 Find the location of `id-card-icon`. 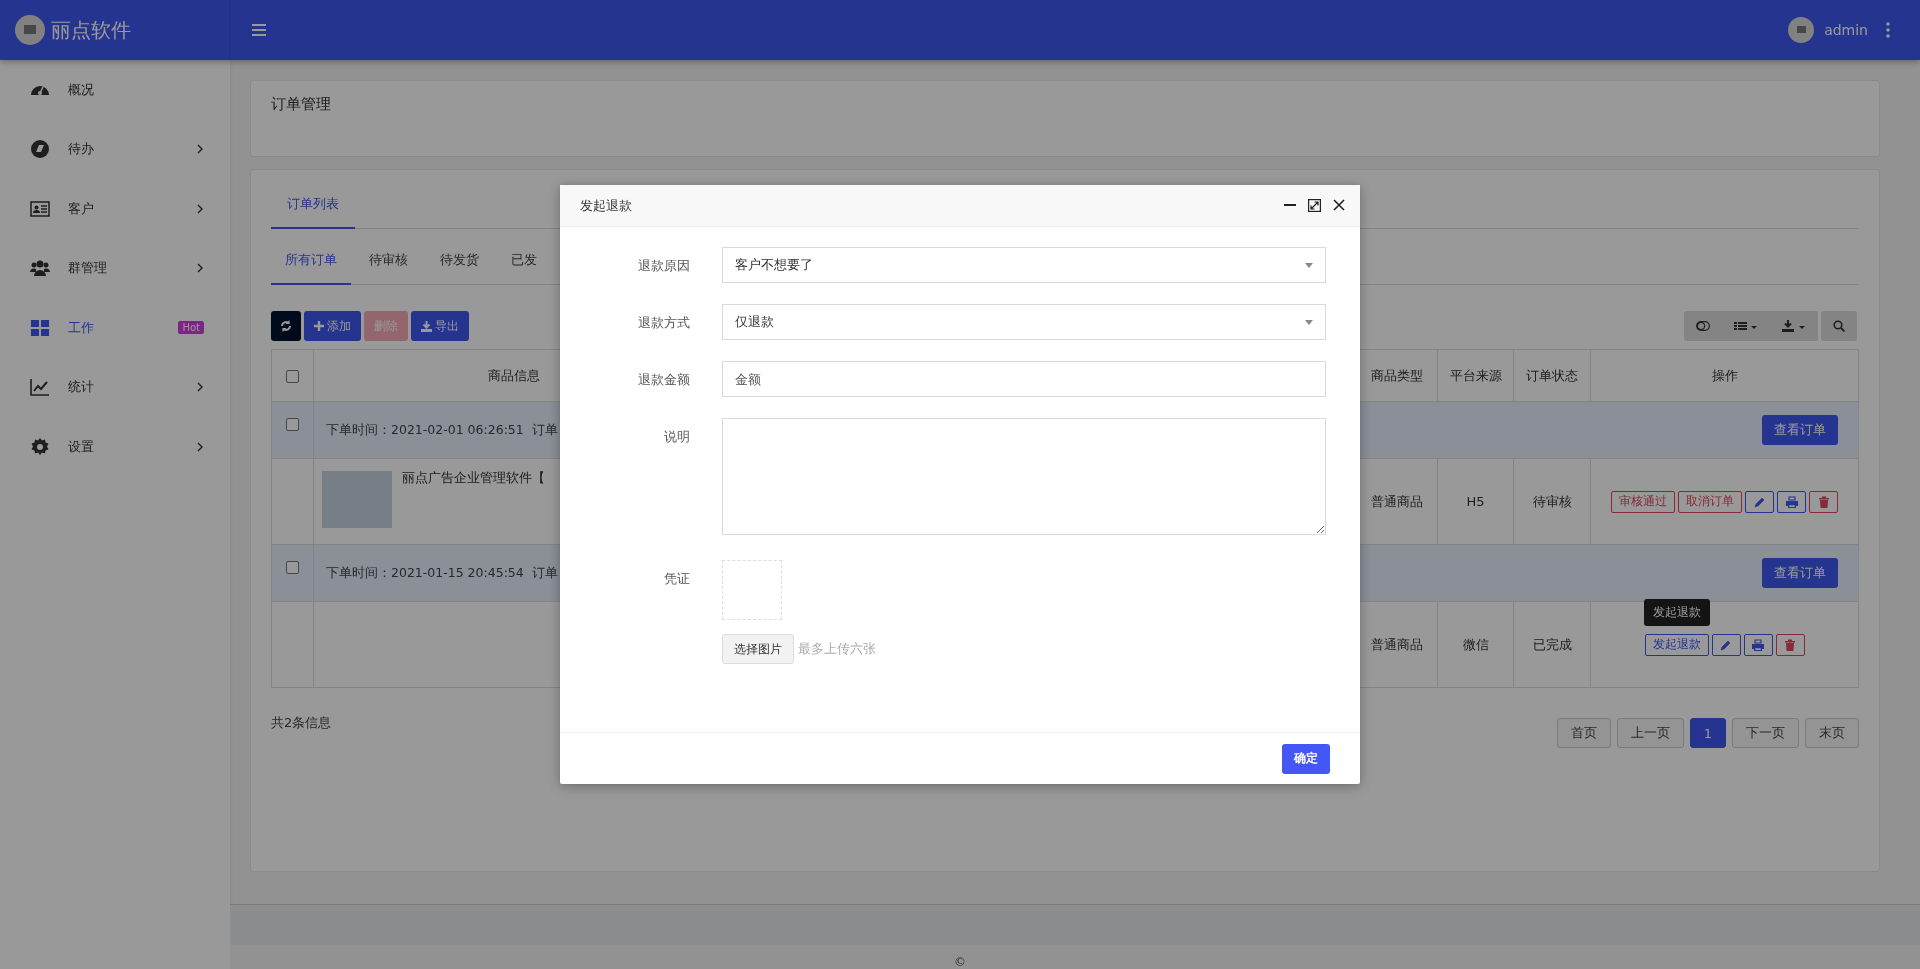

id-card-icon is located at coordinates (40, 208).